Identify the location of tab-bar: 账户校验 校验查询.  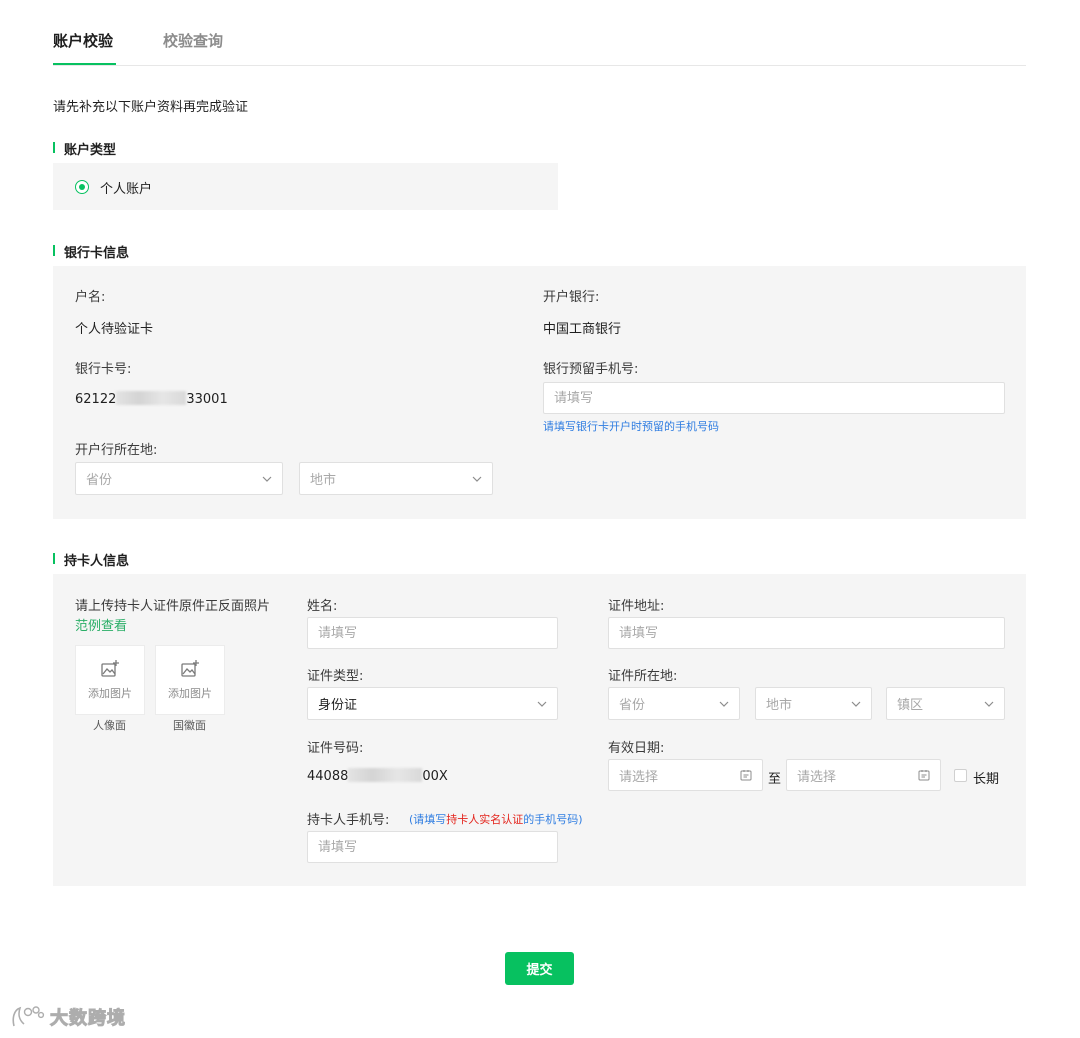
(539, 33).